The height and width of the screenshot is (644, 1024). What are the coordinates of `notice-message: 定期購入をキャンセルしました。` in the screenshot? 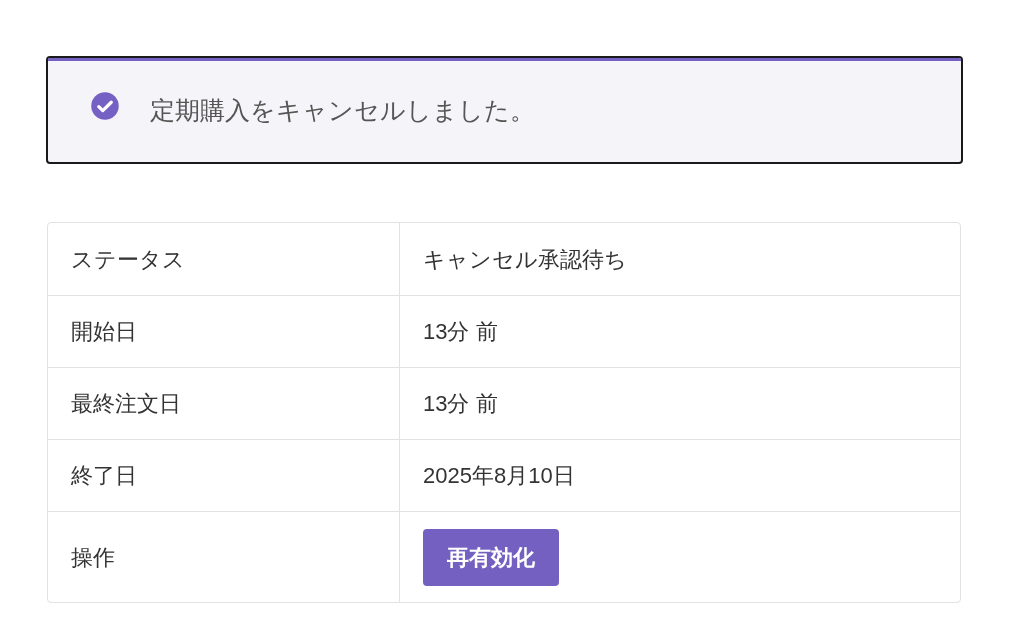 It's located at (342, 110).